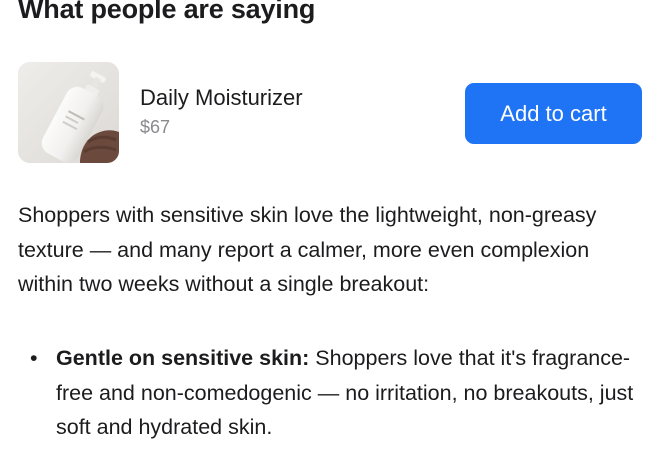 Image resolution: width=672 pixels, height=470 pixels. I want to click on product-info: Daily Moisturizer $67, so click(221, 111).